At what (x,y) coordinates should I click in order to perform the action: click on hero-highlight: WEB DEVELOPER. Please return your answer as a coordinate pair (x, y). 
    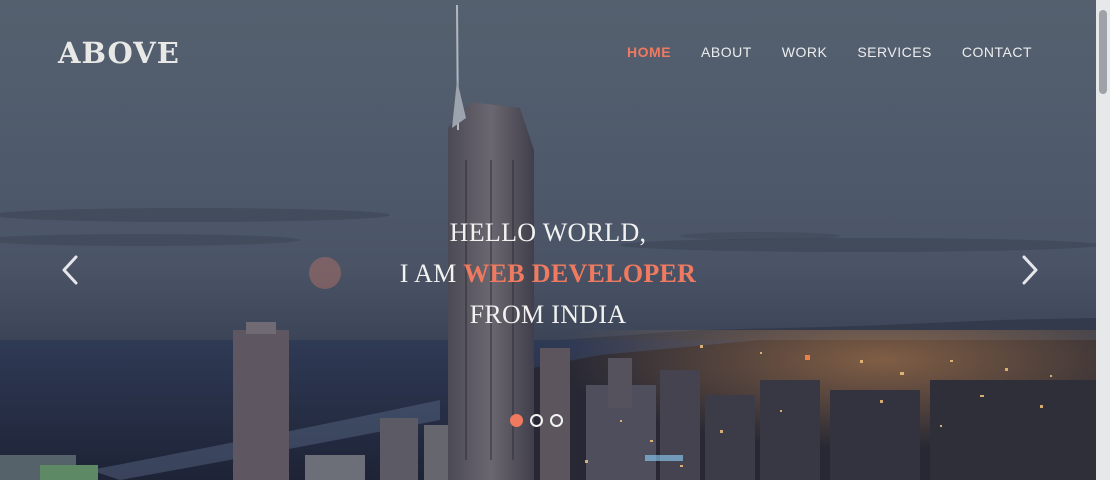
    Looking at the image, I should click on (580, 273).